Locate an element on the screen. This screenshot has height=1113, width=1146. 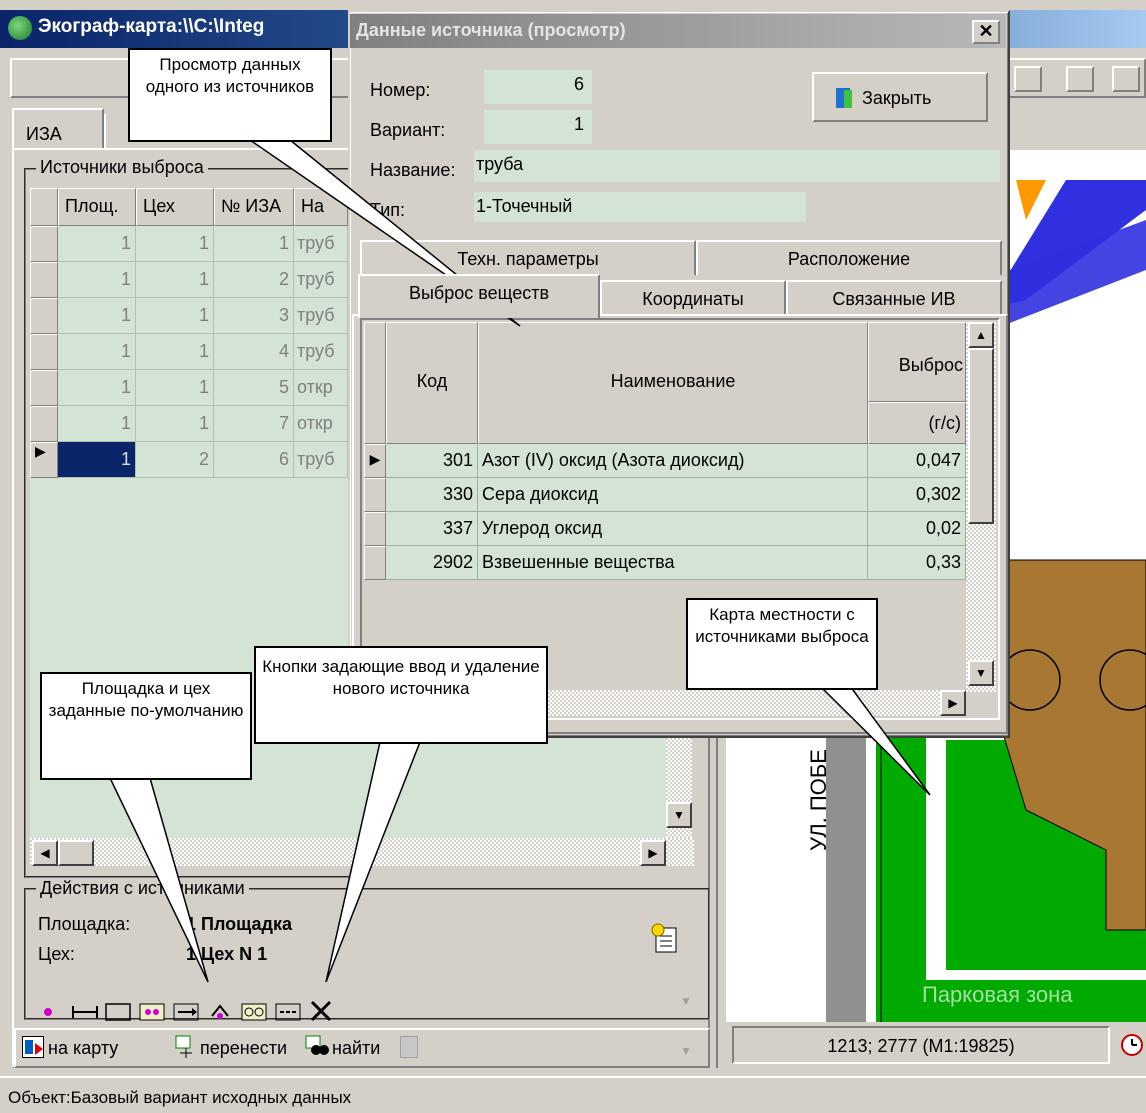
tab-find: найти is located at coordinates (356, 1048).